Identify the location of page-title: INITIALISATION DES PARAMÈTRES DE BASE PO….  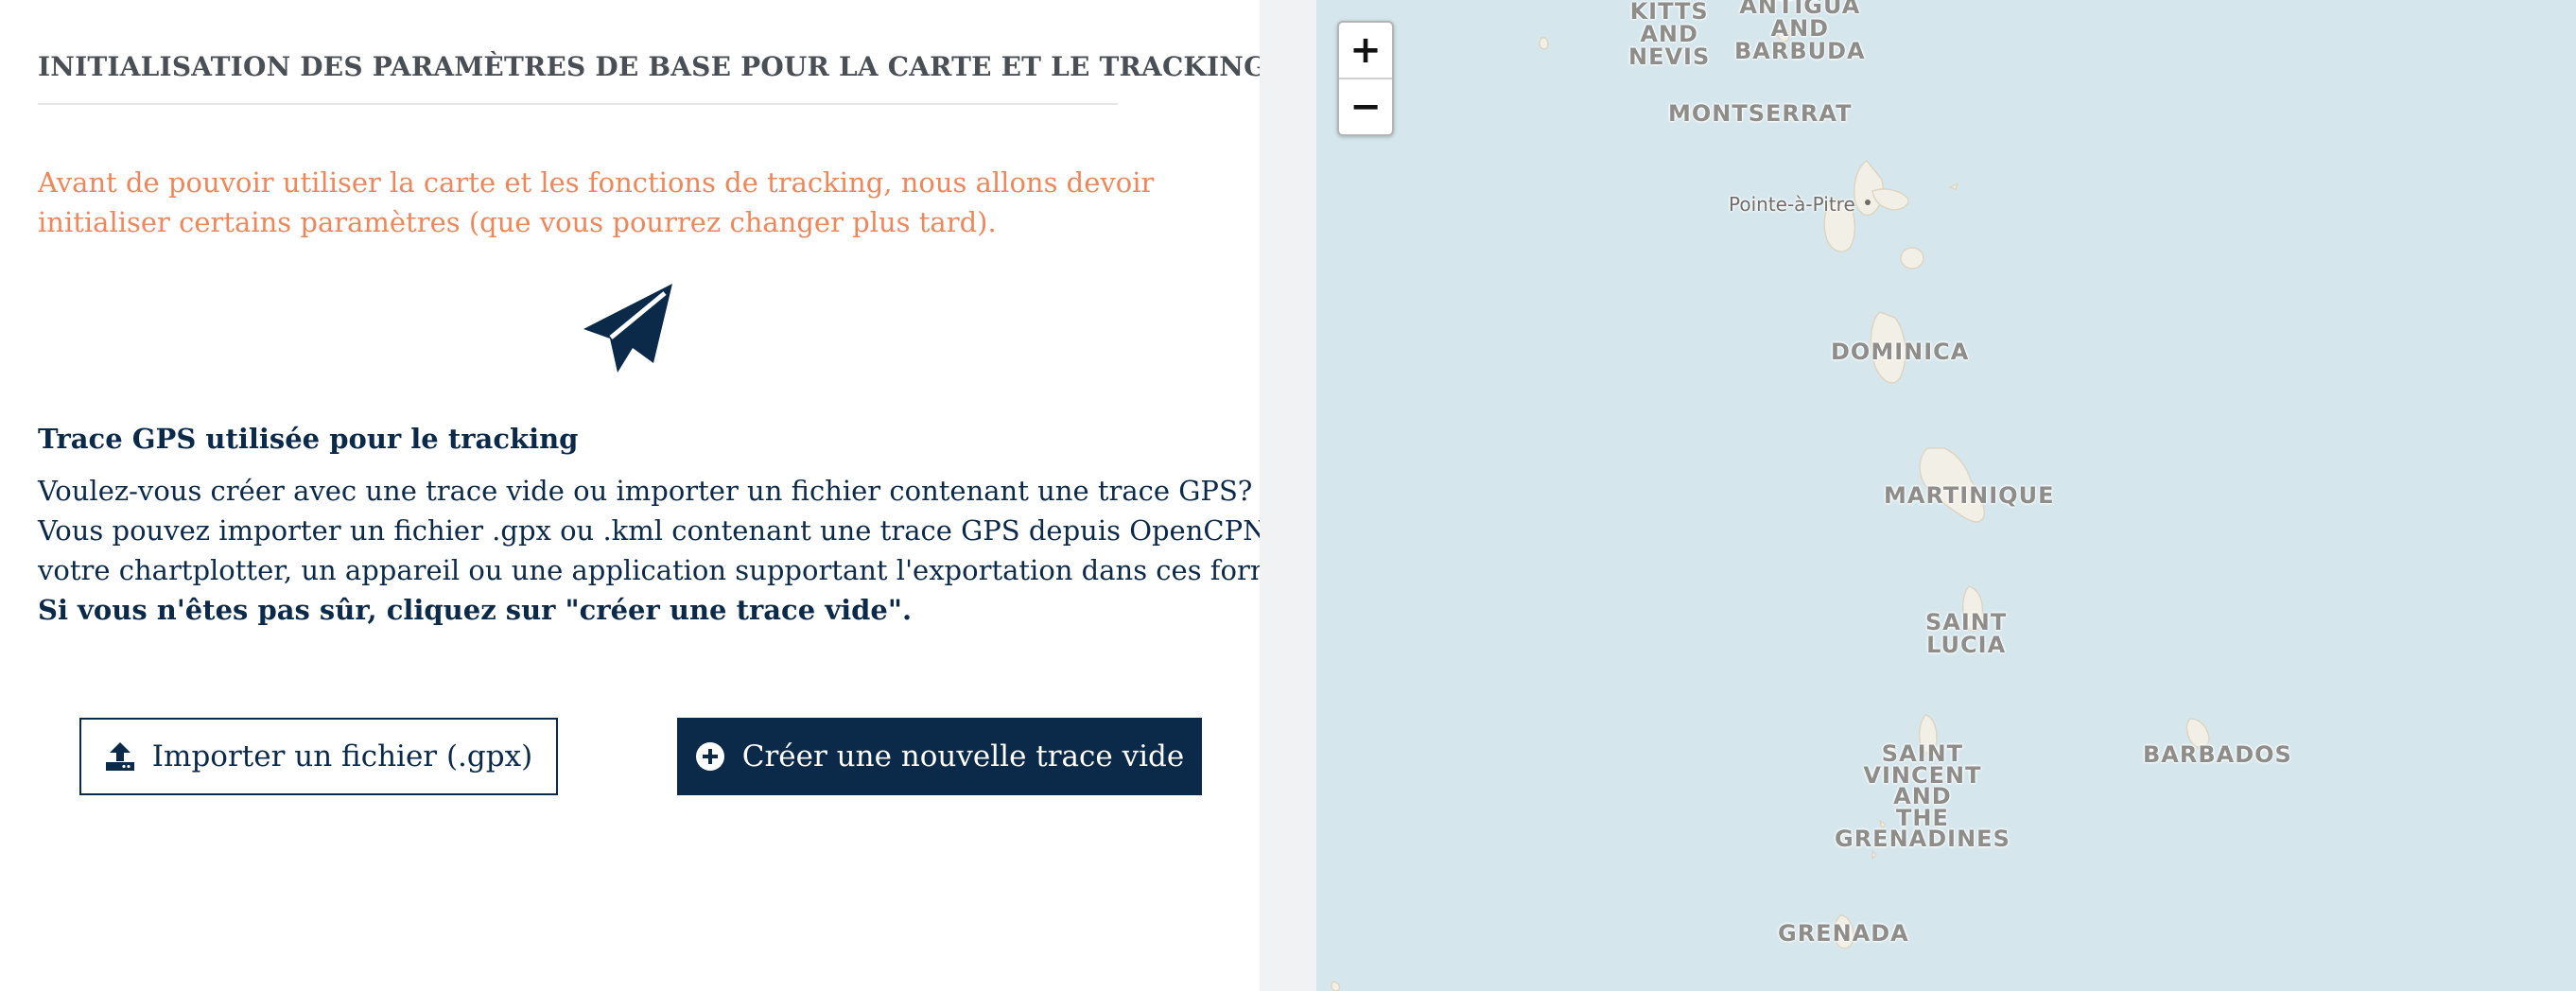
(652, 78).